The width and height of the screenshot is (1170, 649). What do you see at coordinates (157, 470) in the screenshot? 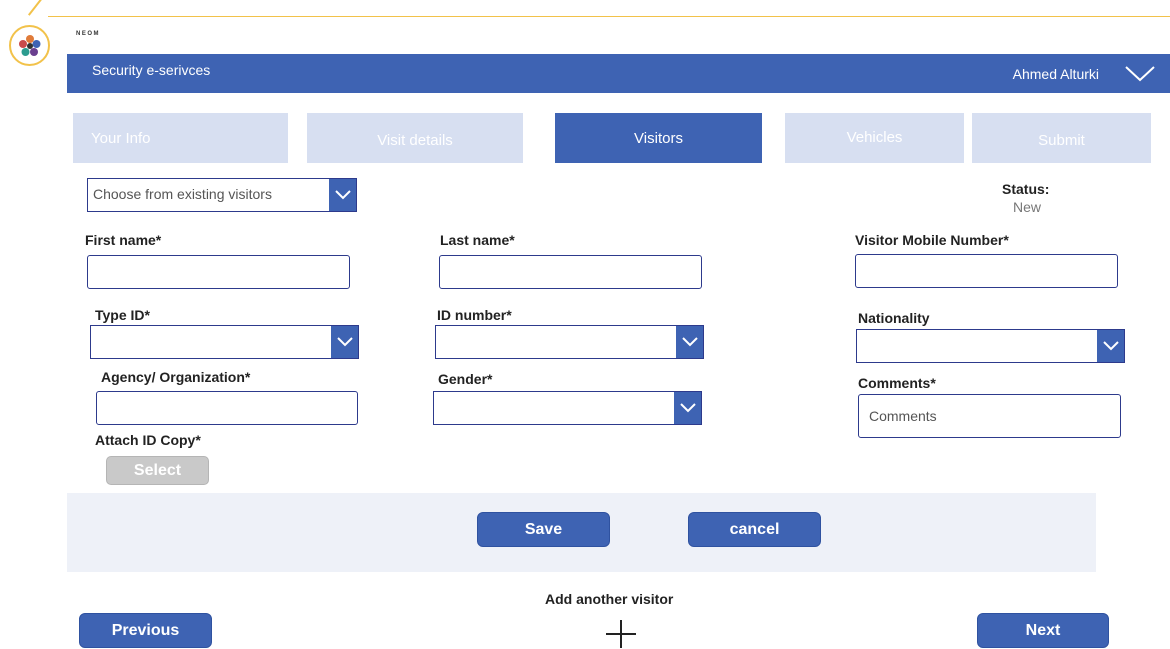
I see `select-file-button: Select` at bounding box center [157, 470].